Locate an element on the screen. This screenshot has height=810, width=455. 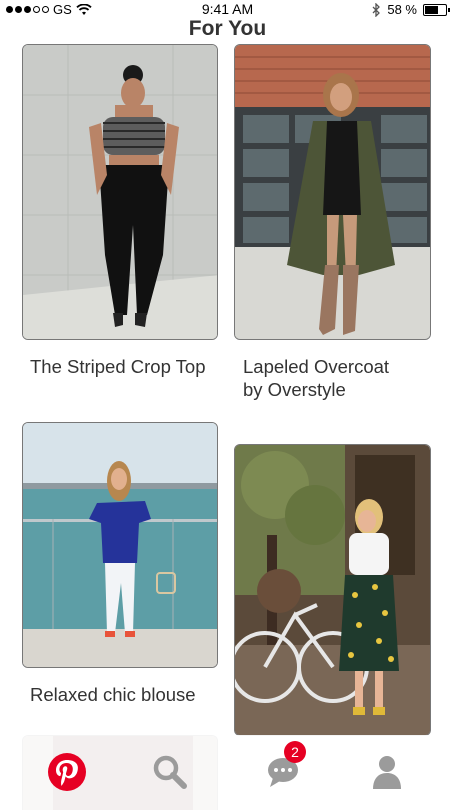
pin-title: The Striped Crop Top is located at coordinates (130, 366).